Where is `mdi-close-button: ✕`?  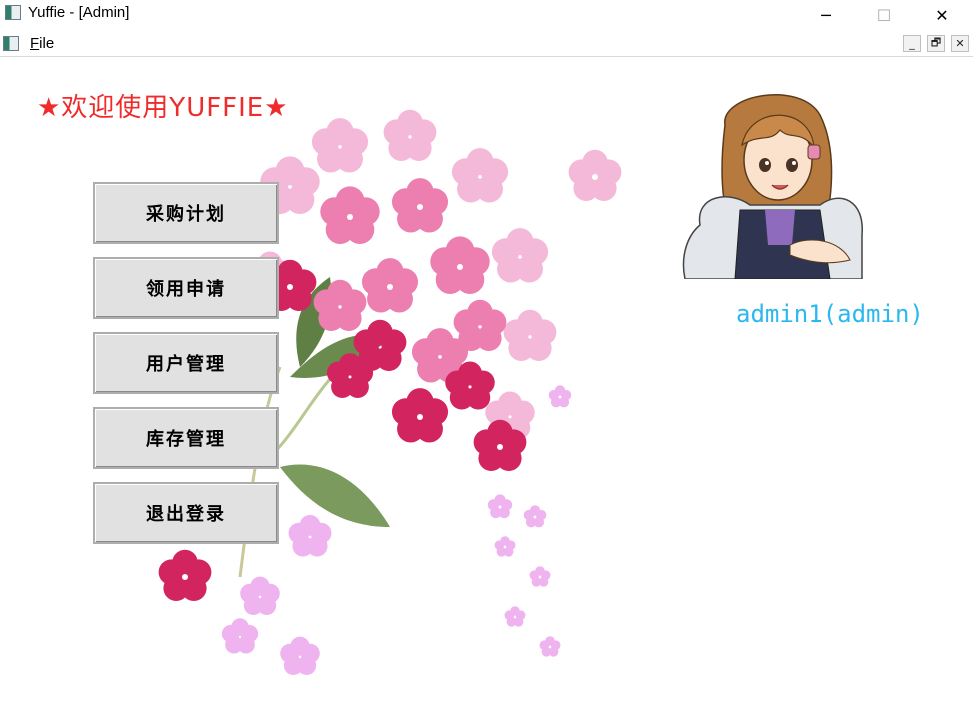
mdi-close-button: ✕ is located at coordinates (960, 43).